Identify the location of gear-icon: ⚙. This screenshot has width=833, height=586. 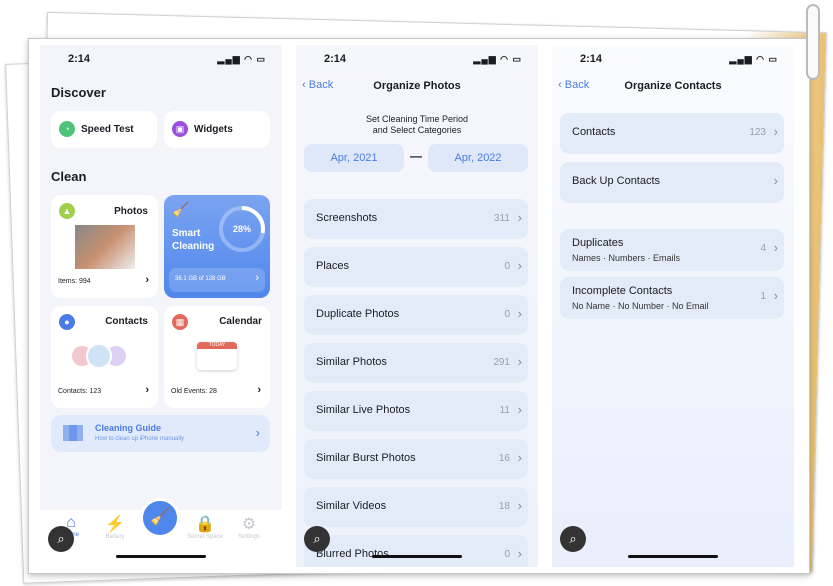
(249, 524).